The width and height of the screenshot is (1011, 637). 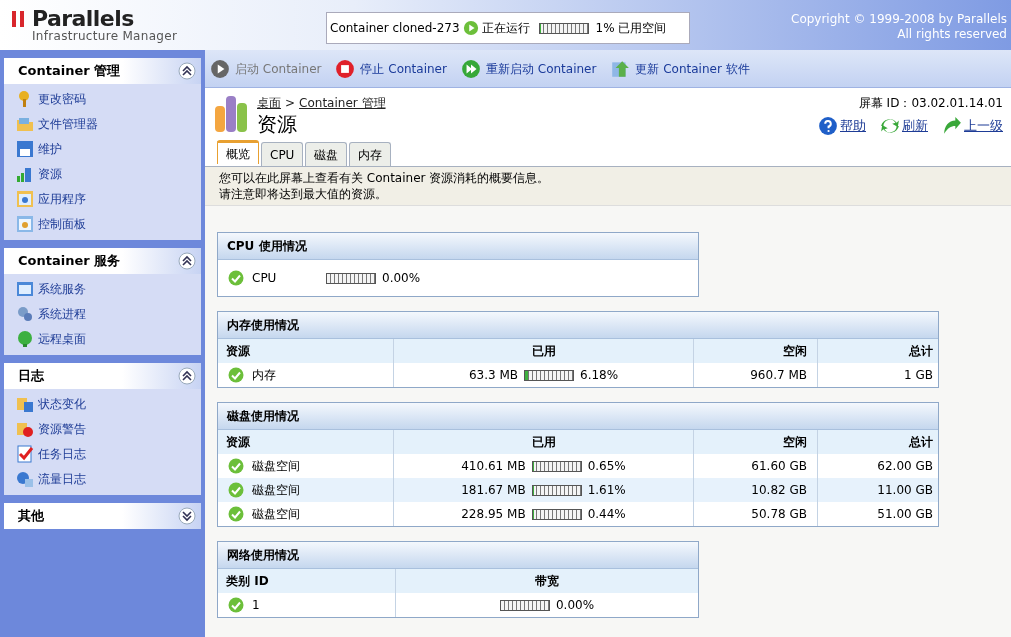 I want to click on usage-percent: 0.44%, so click(x=606, y=514).